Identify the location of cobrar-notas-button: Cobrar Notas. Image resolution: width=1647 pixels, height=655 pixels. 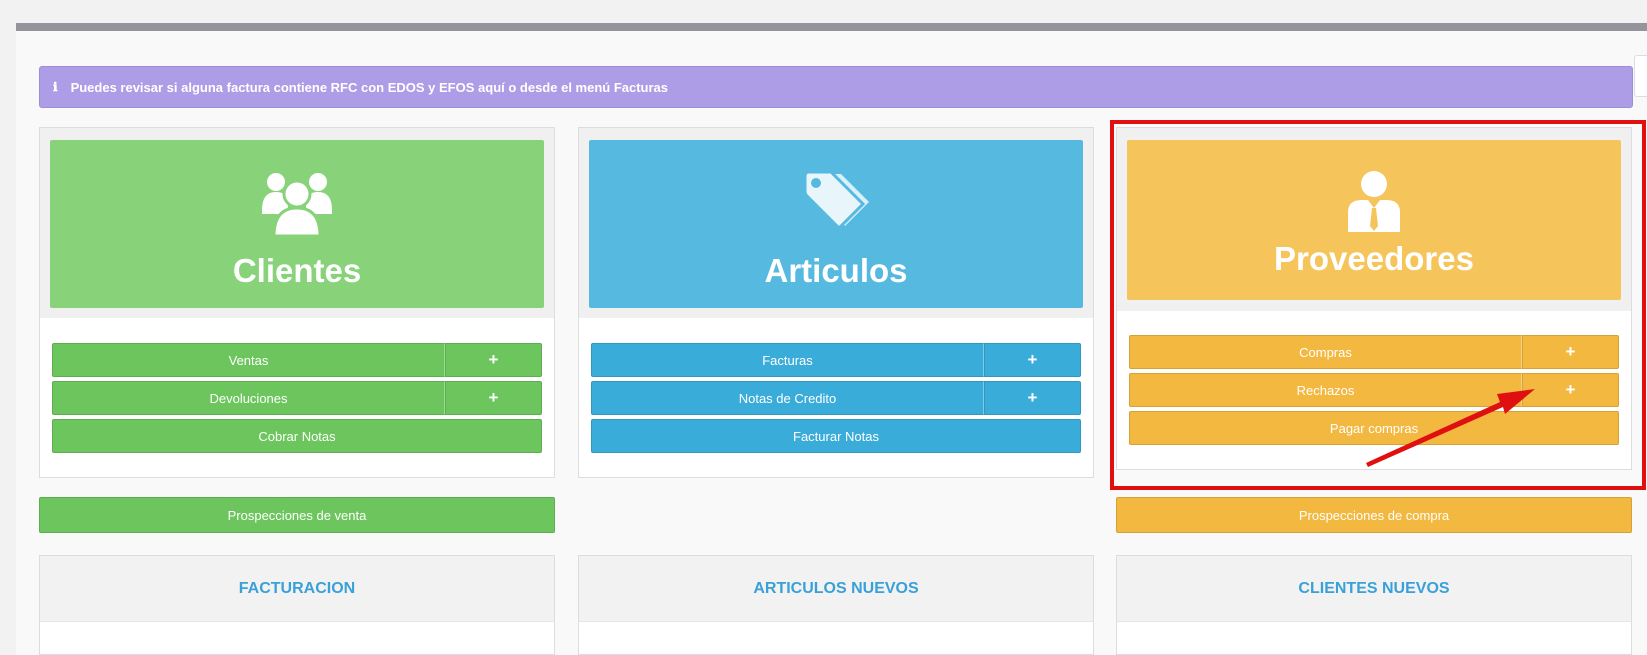
(297, 436).